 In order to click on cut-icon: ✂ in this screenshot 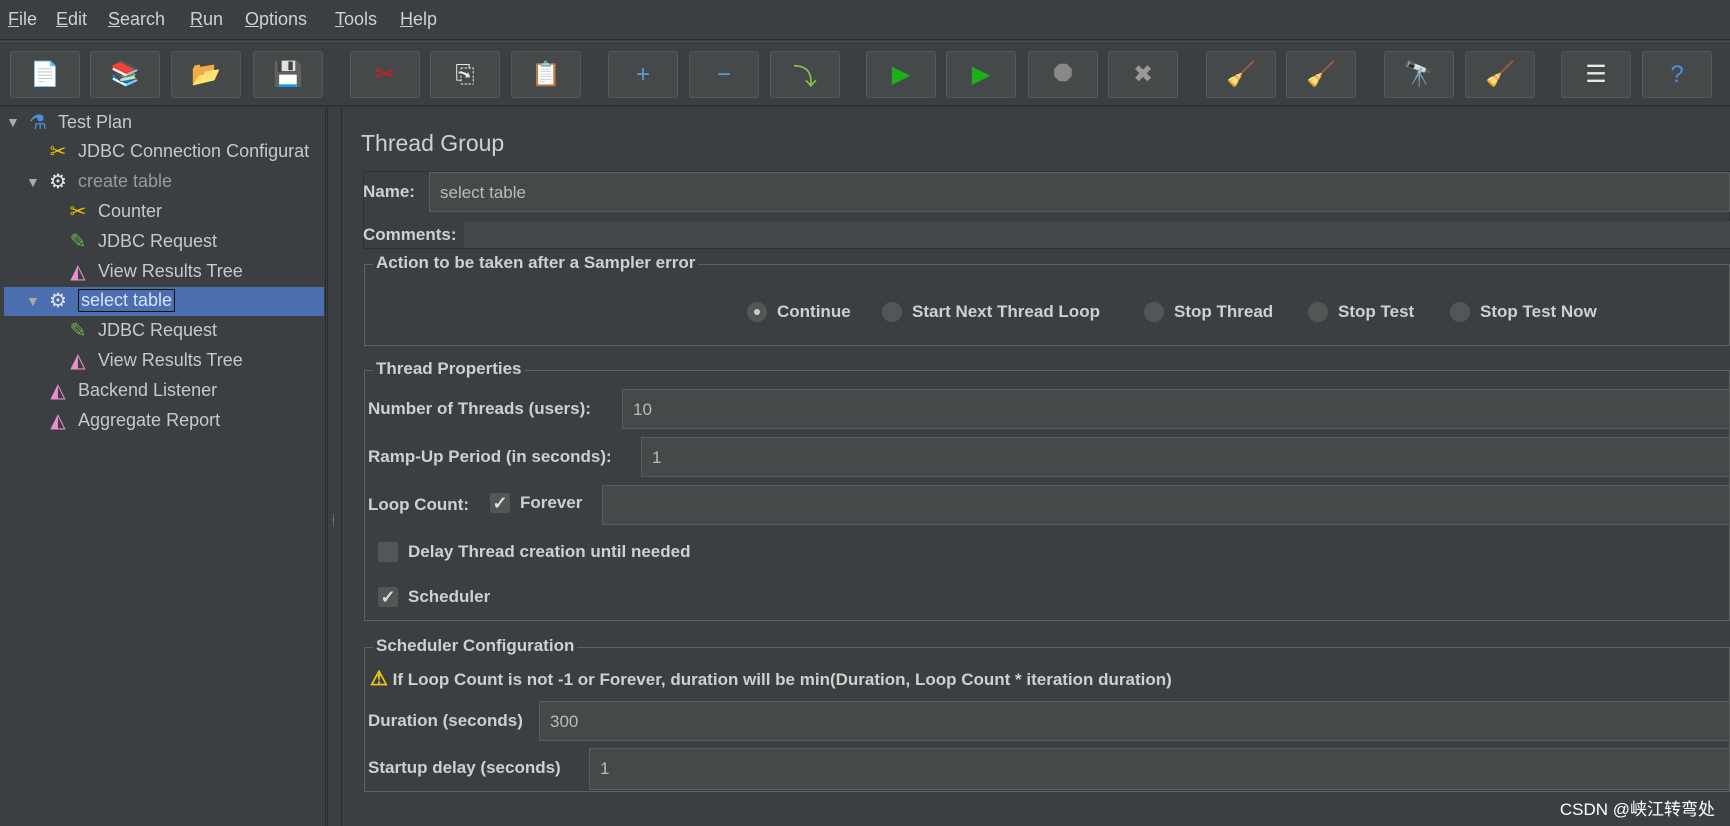, I will do `click(385, 74)`.